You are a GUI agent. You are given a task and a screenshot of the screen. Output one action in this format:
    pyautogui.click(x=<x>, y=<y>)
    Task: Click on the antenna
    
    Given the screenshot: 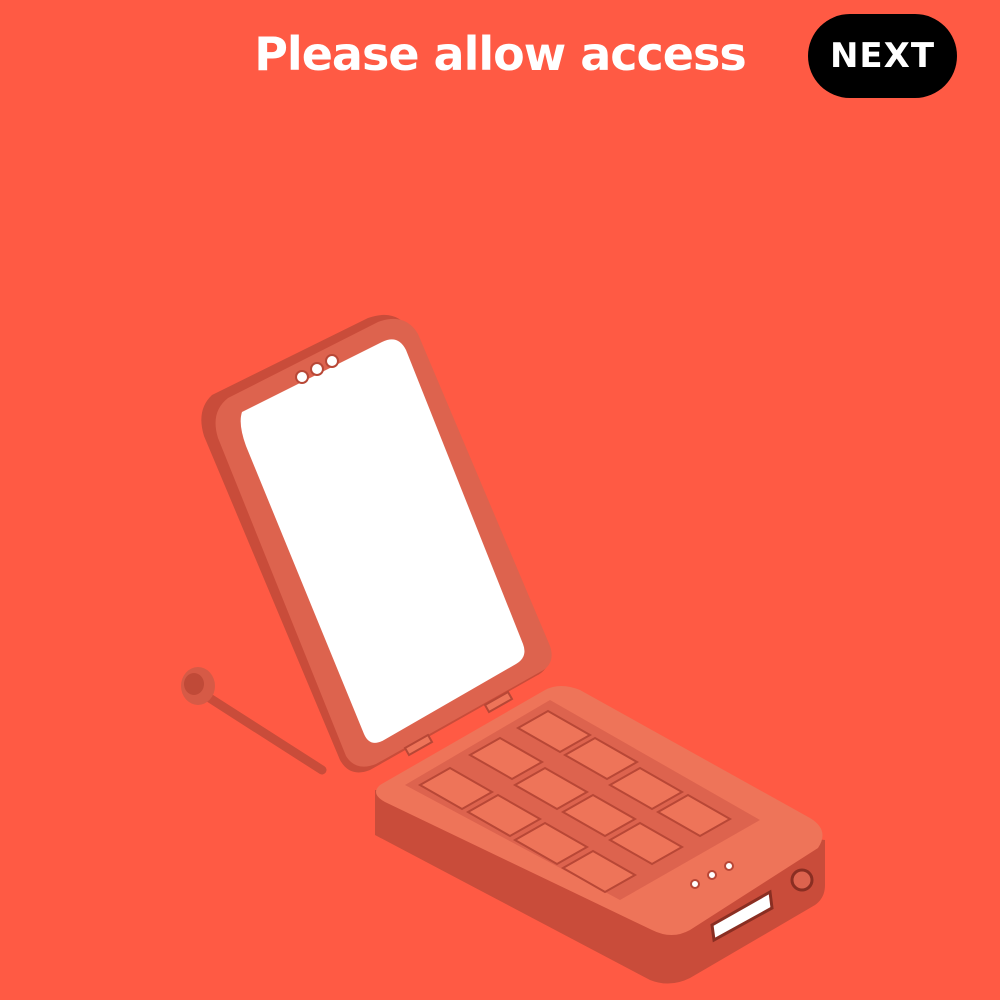 What is the action you would take?
    pyautogui.click(x=254, y=721)
    